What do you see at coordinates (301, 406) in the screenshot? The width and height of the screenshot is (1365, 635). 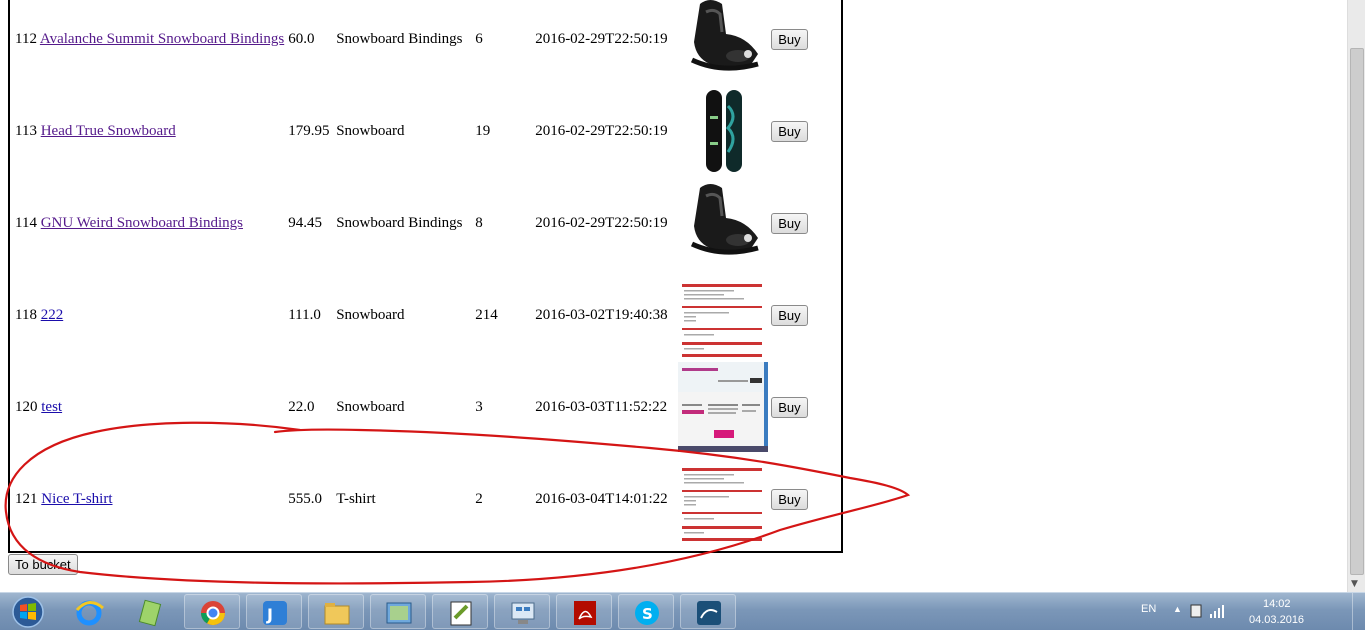 I see `product-price: 22.0` at bounding box center [301, 406].